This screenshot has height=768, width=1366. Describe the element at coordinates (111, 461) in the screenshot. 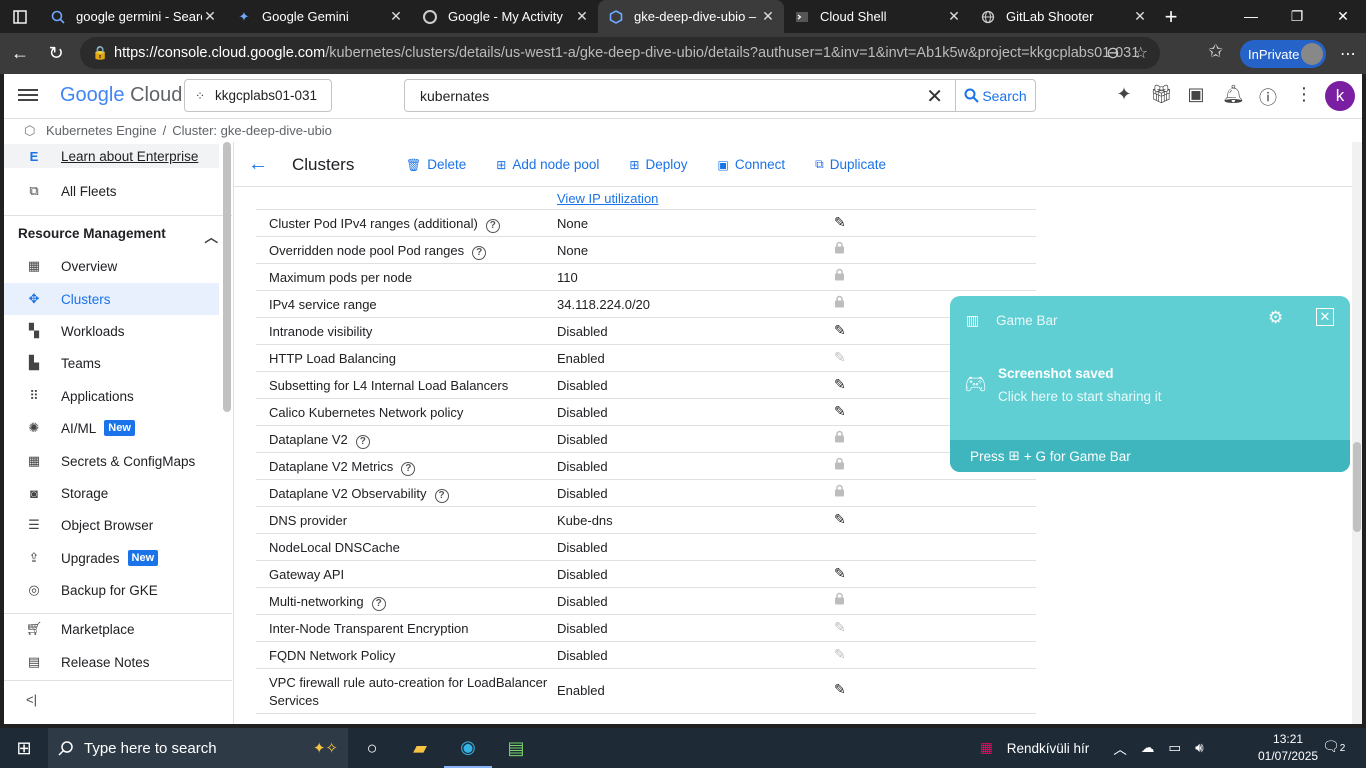

I see `sidebar-item-secrets: ▦ Secrets & ConfigMaps` at that location.